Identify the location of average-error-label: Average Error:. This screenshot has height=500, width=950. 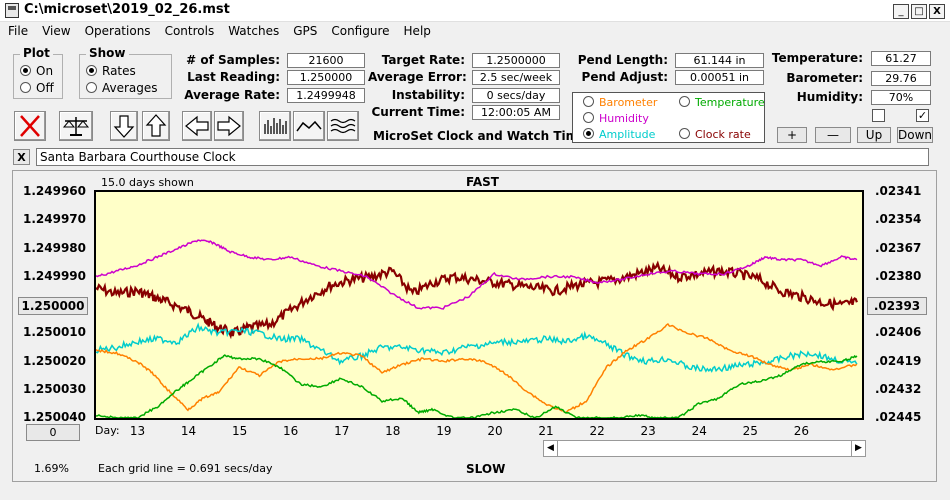
(417, 77).